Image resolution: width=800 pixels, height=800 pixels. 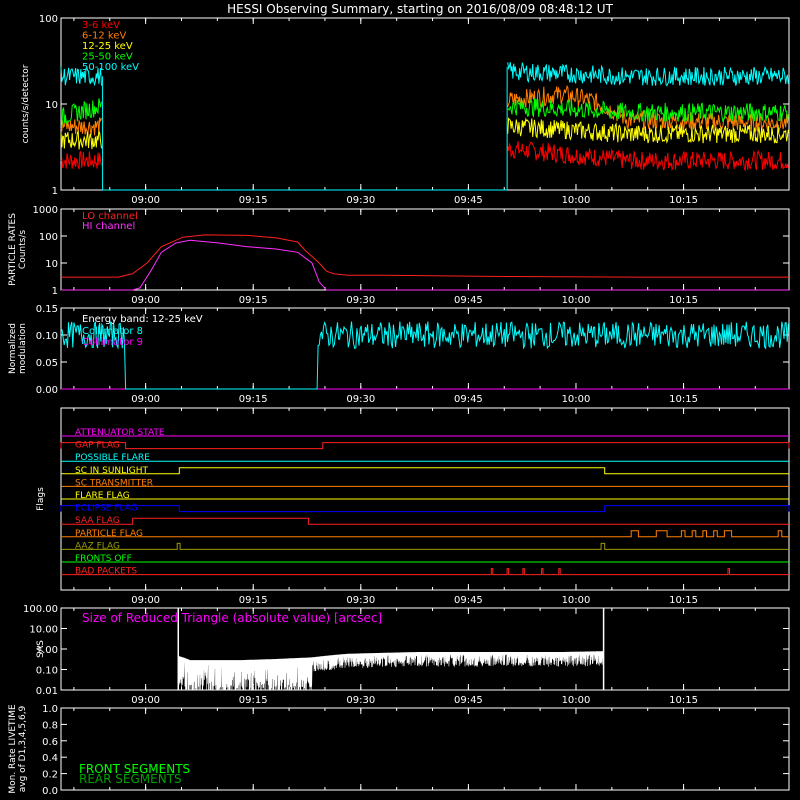 I want to click on modulation-annotation: Energy band: 12-25 keV, so click(x=142, y=319).